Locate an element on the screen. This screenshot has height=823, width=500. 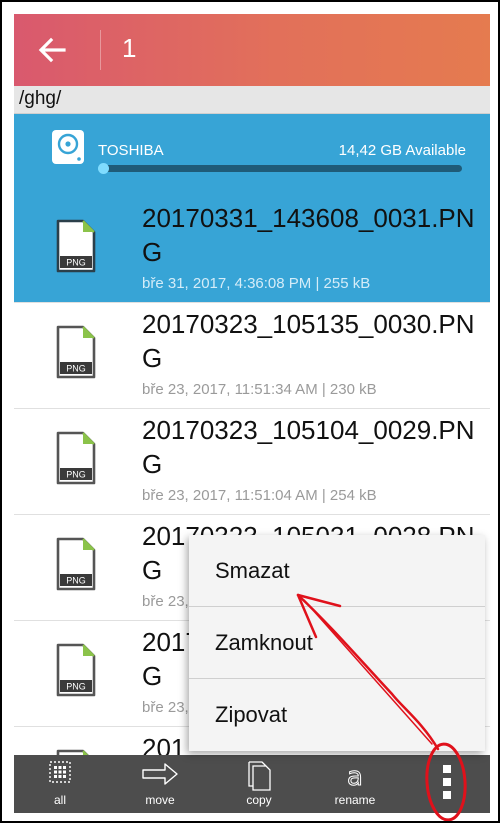
select-all-label: all is located at coordinates (59, 800).